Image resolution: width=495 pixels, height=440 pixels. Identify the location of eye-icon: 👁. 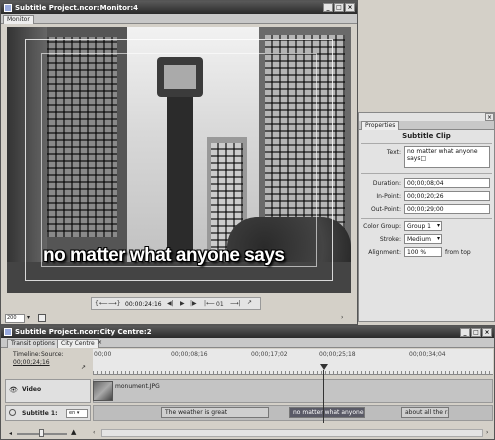
(13, 390).